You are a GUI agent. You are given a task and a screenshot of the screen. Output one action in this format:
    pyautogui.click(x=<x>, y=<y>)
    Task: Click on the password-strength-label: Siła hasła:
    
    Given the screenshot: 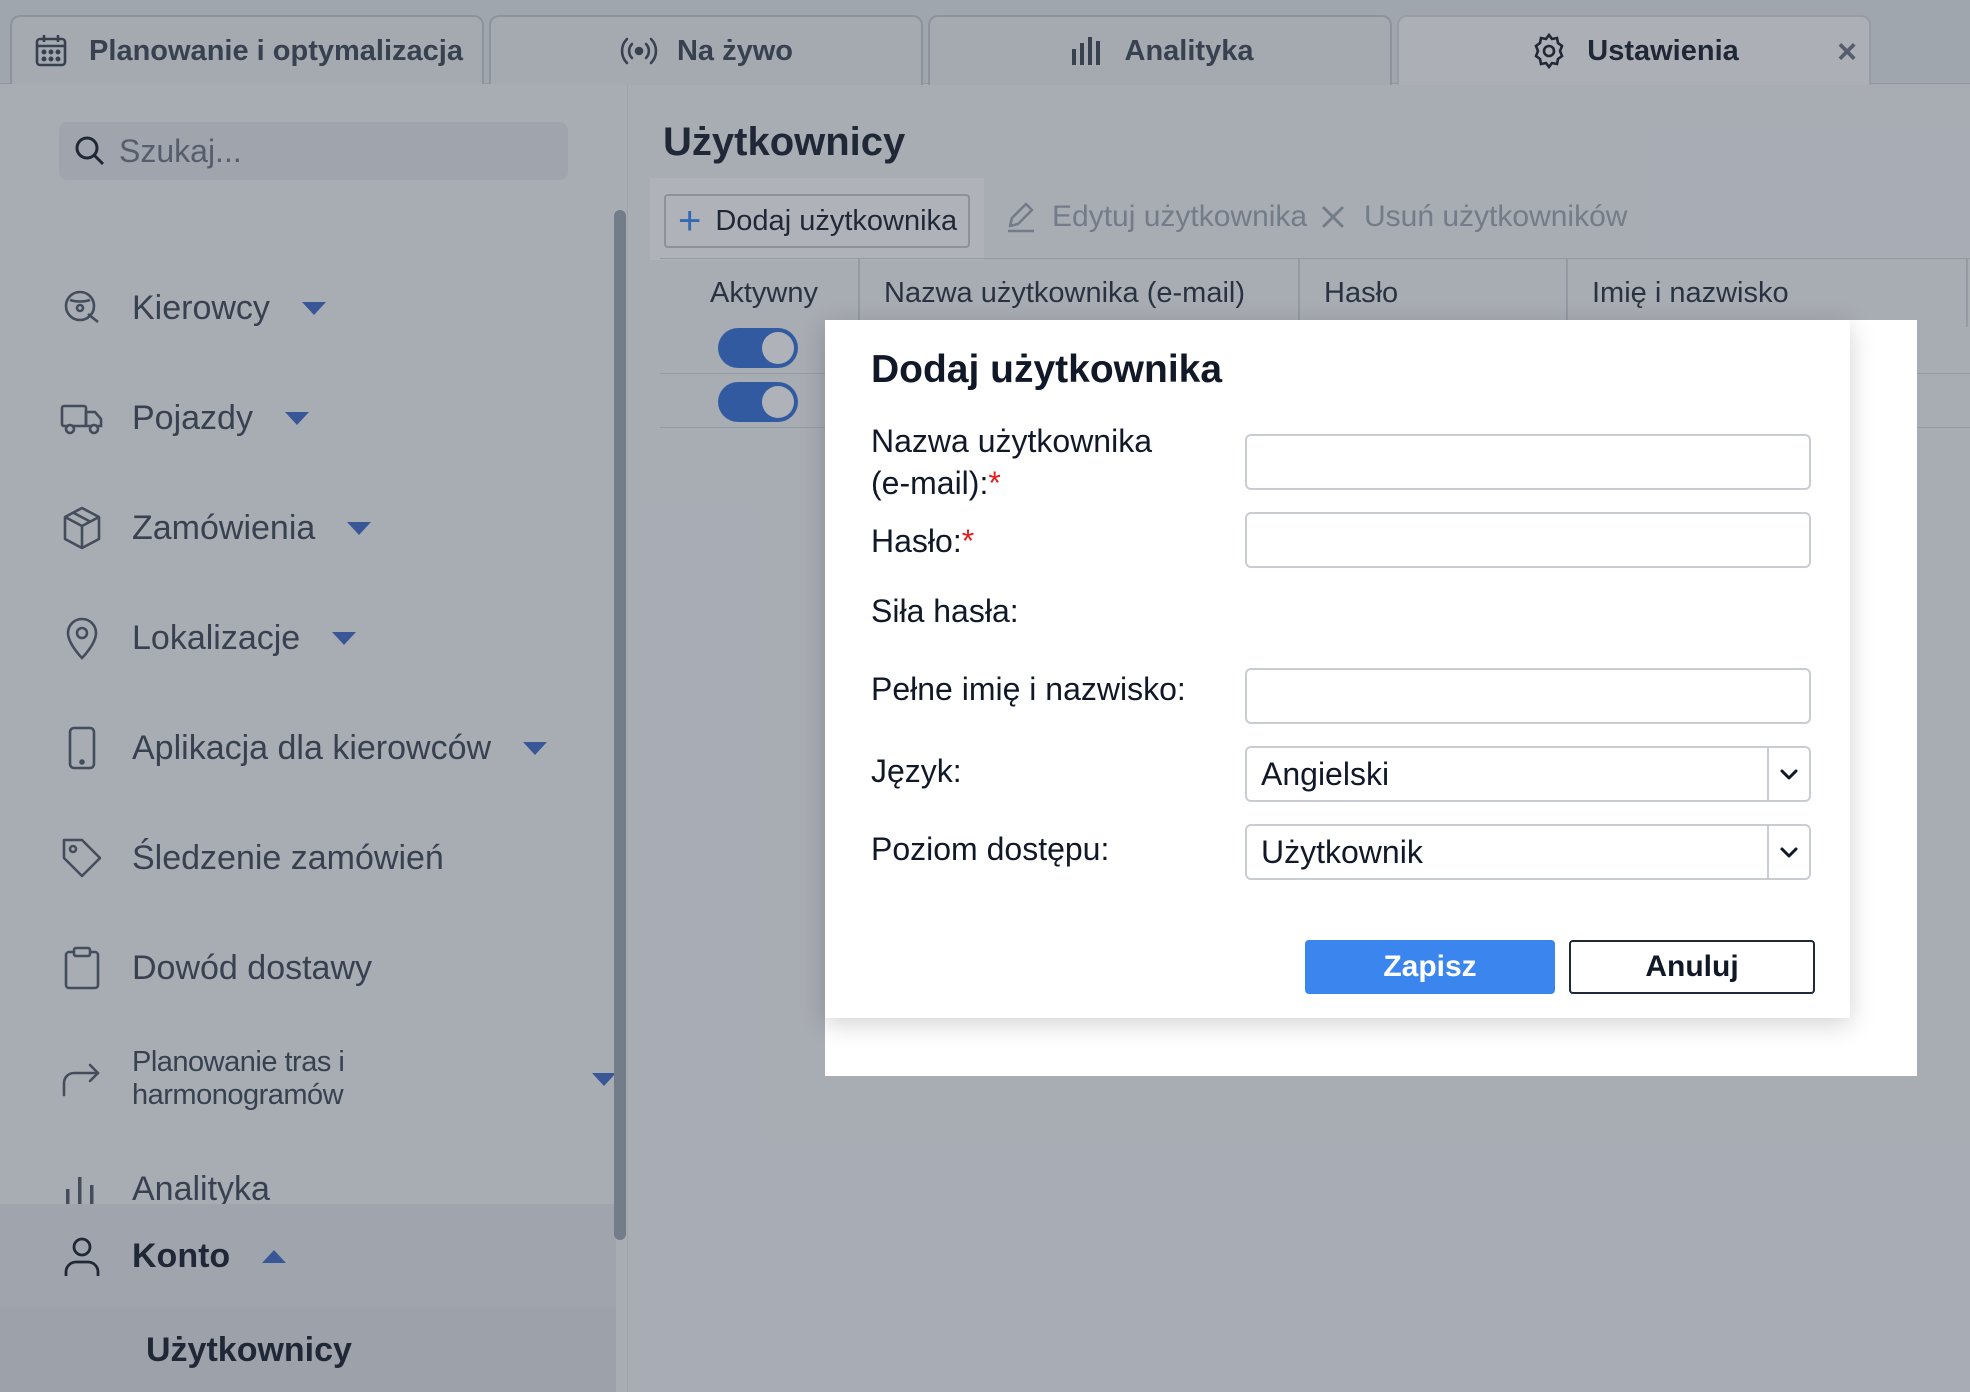 What is the action you would take?
    pyautogui.click(x=945, y=611)
    